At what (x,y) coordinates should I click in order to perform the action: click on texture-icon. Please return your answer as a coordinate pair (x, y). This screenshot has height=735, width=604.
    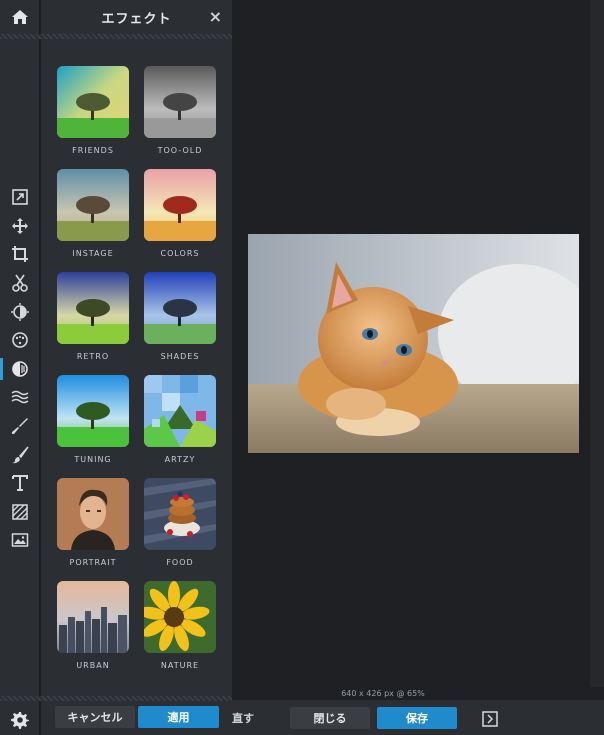
    Looking at the image, I should click on (20, 512).